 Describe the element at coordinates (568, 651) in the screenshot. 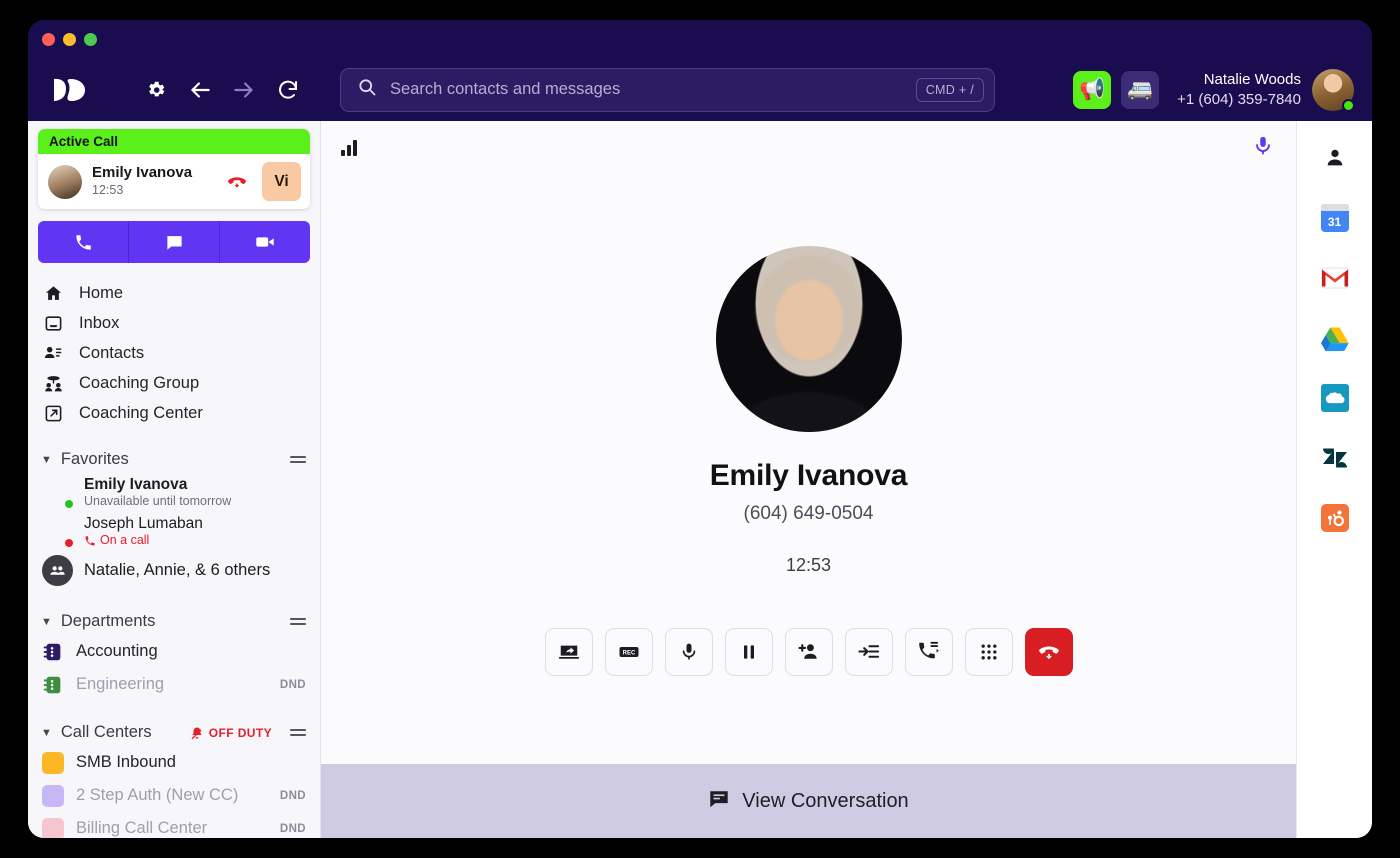

I see `screen-share-button` at that location.